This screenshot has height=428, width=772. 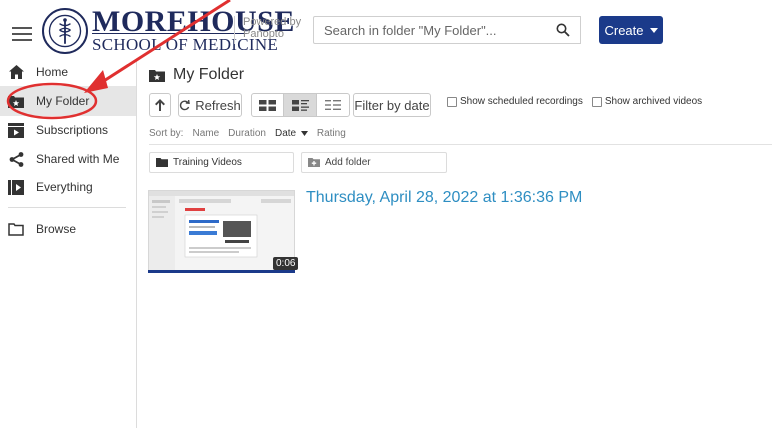 I want to click on sidebar-item-everything: Everything, so click(x=68, y=187).